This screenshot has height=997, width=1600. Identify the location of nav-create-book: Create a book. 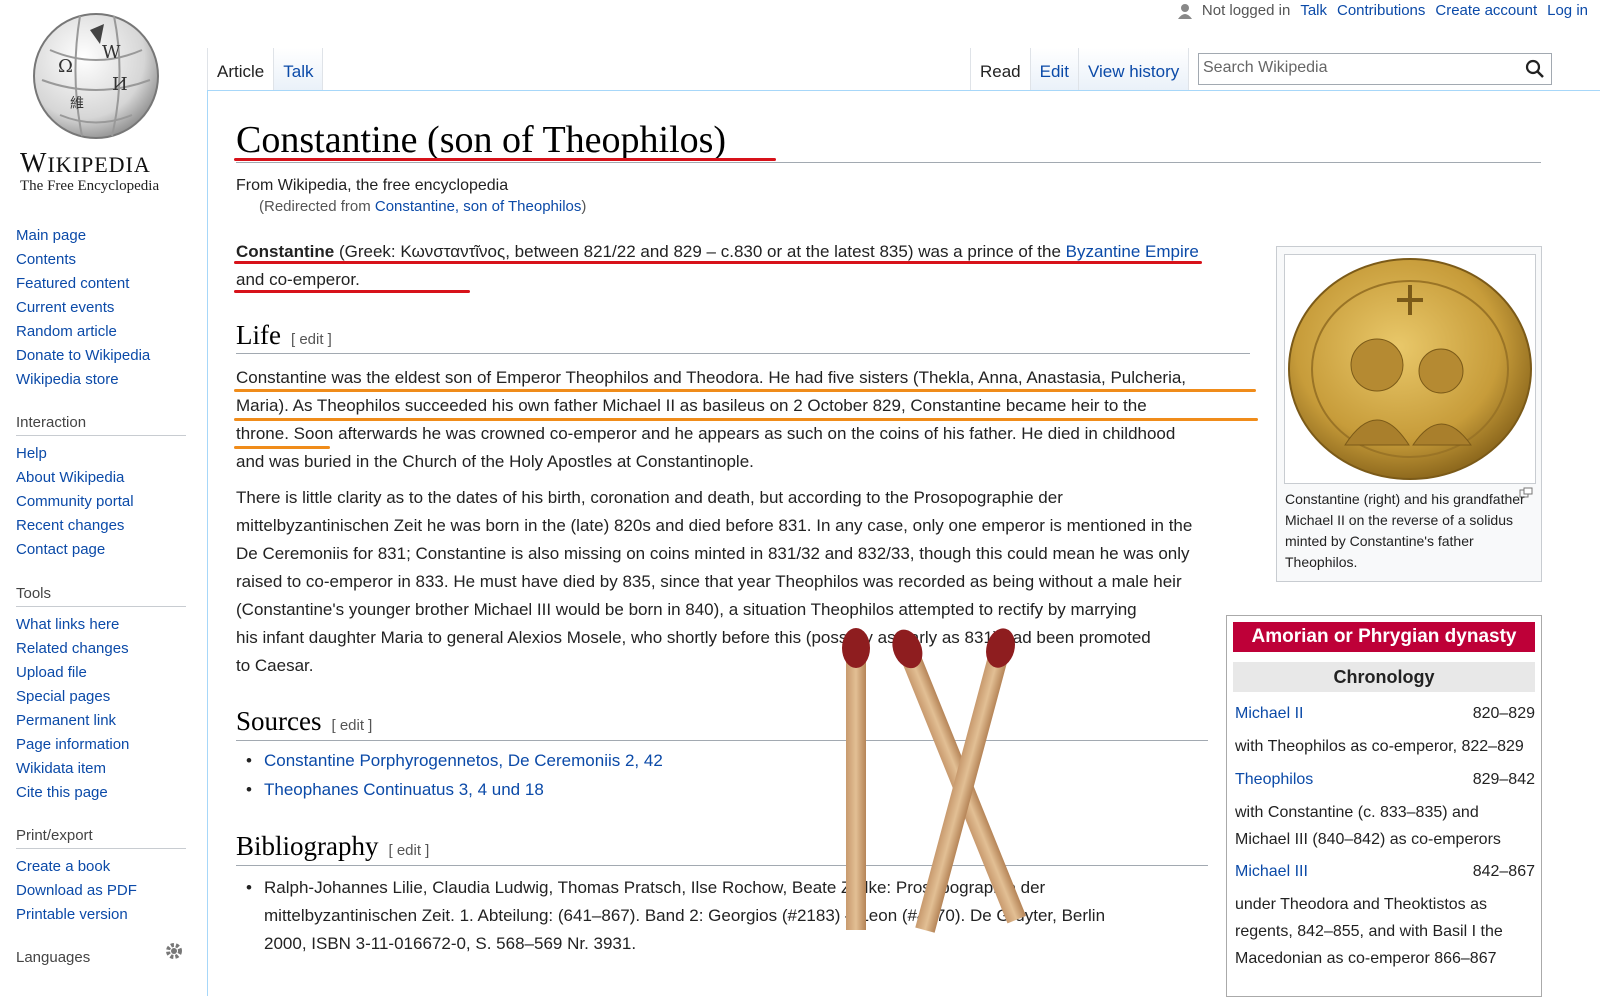
(101, 867).